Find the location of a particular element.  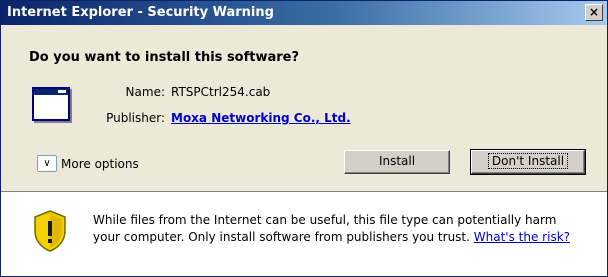

more-options-label: More options is located at coordinates (100, 164).